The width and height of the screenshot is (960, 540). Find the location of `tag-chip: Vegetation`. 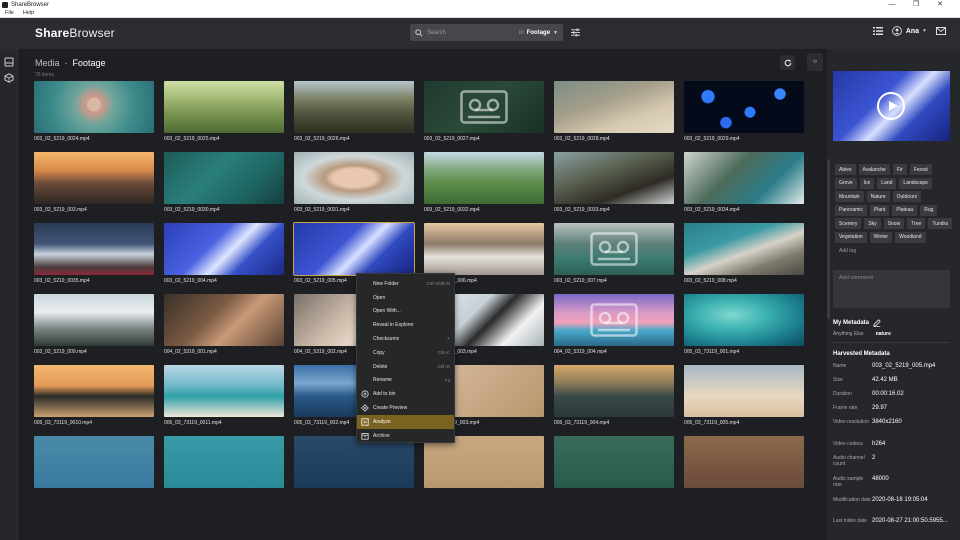

tag-chip: Vegetation is located at coordinates (851, 237).